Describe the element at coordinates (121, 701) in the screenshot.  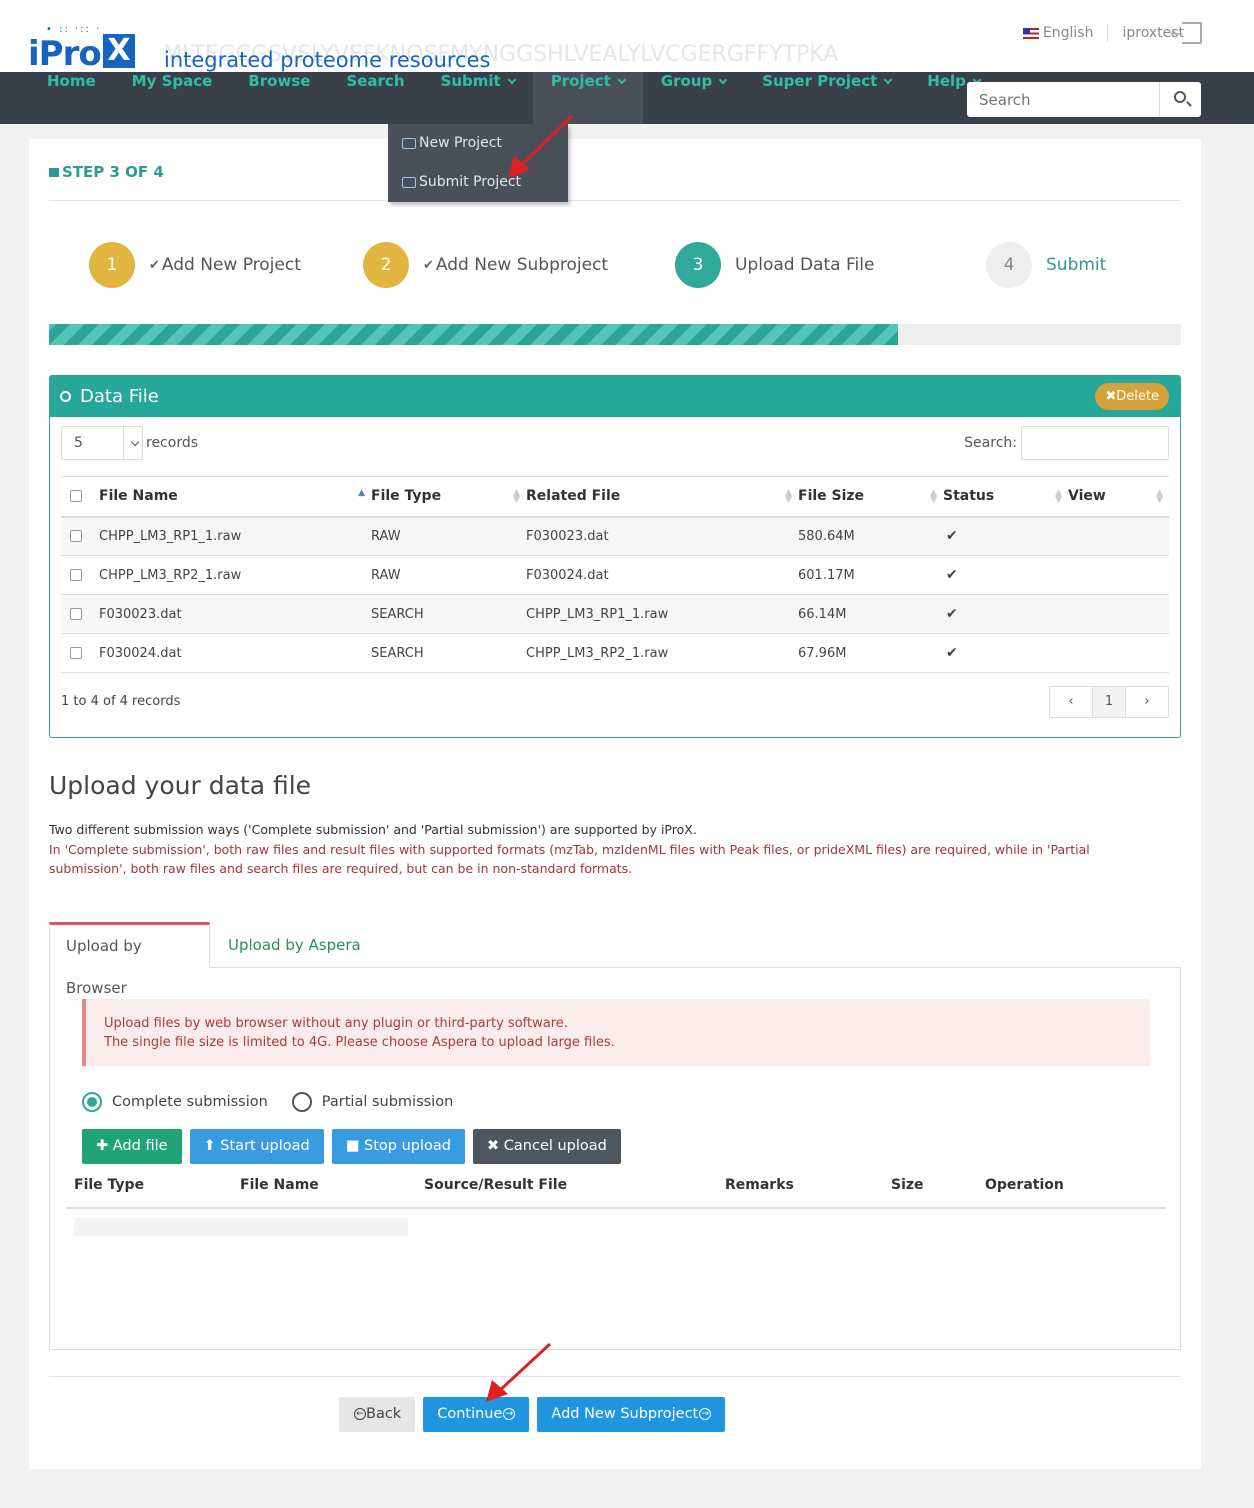
I see `table-info: 1 to 4 of 4 records` at that location.